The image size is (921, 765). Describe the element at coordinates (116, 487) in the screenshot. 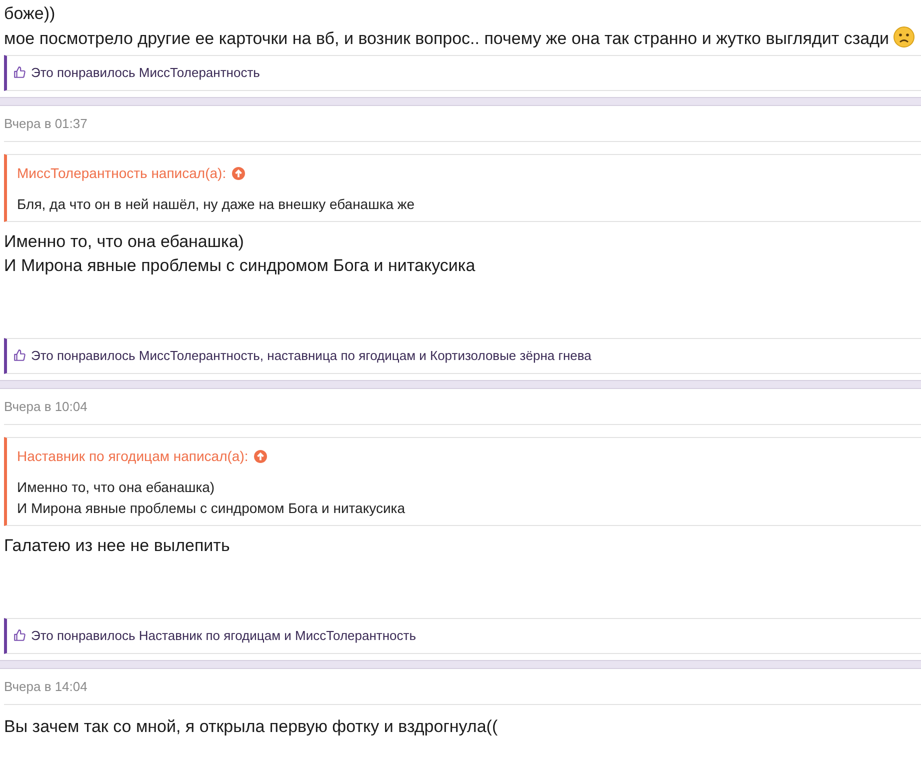

I see `quote-text: Именно то, что она ебанашка)` at that location.